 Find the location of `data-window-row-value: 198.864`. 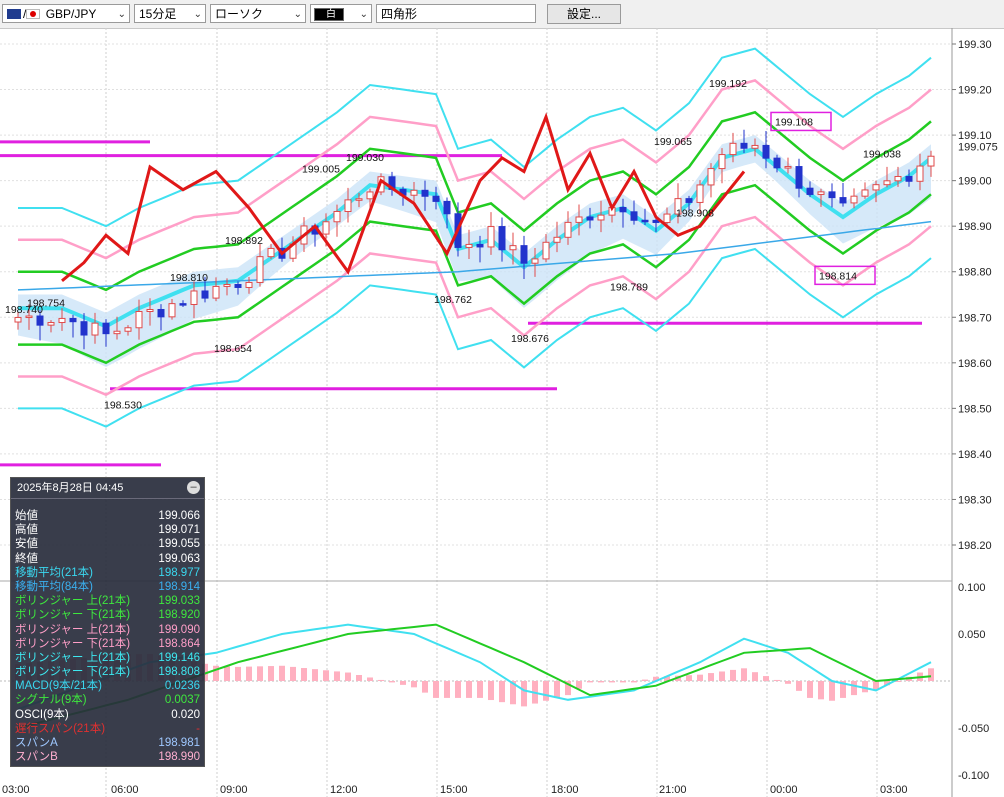

data-window-row-value: 198.864 is located at coordinates (179, 643).